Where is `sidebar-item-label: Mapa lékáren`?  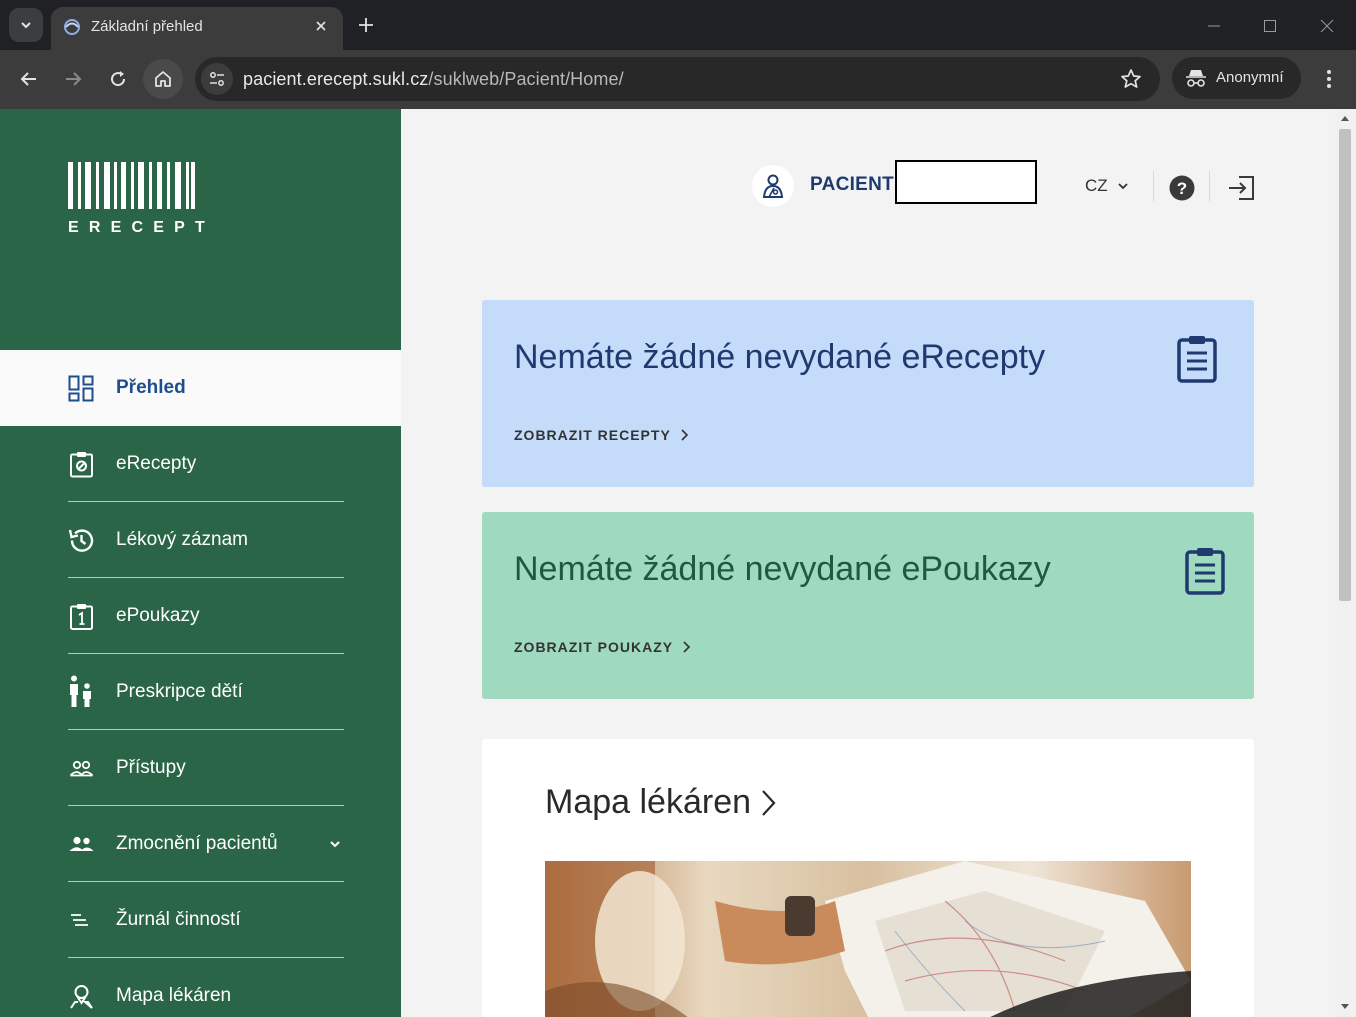
sidebar-item-label: Mapa lékáren is located at coordinates (174, 995).